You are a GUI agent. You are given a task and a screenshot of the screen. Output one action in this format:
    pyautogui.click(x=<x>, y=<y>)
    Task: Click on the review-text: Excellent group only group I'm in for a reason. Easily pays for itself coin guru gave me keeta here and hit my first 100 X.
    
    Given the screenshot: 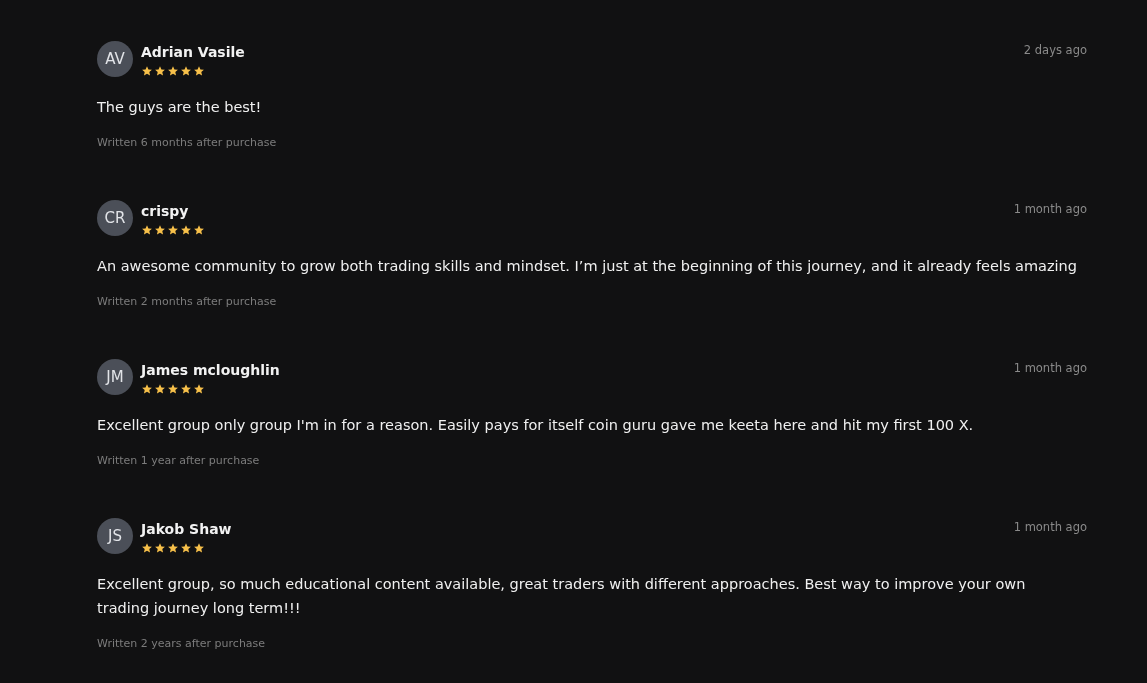 What is the action you would take?
    pyautogui.click(x=536, y=425)
    